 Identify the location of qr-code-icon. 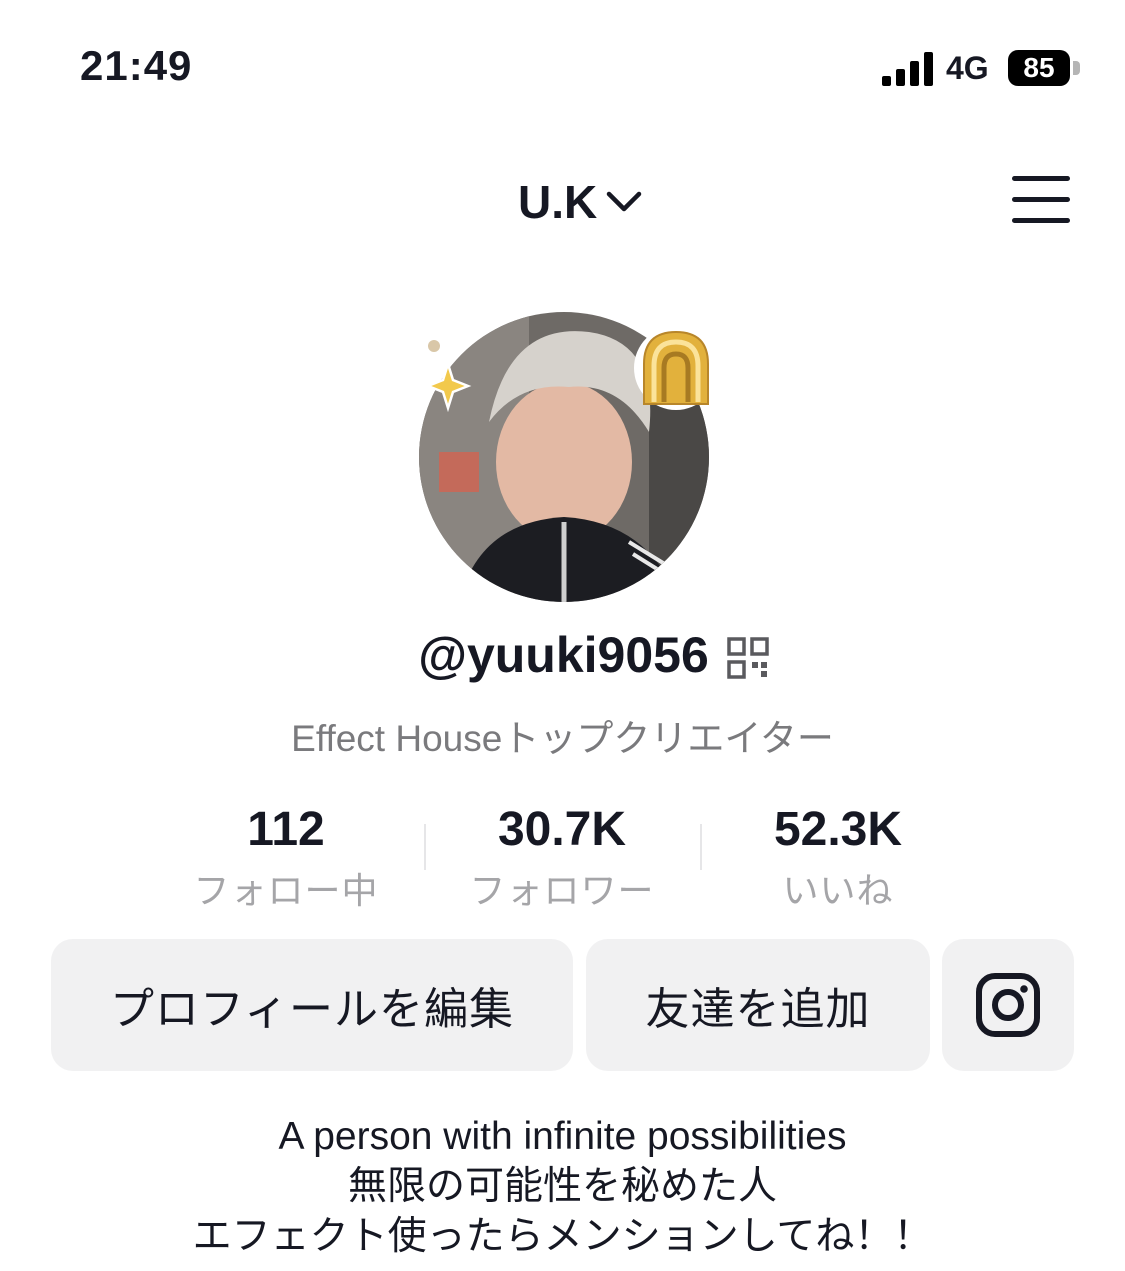
(748, 658).